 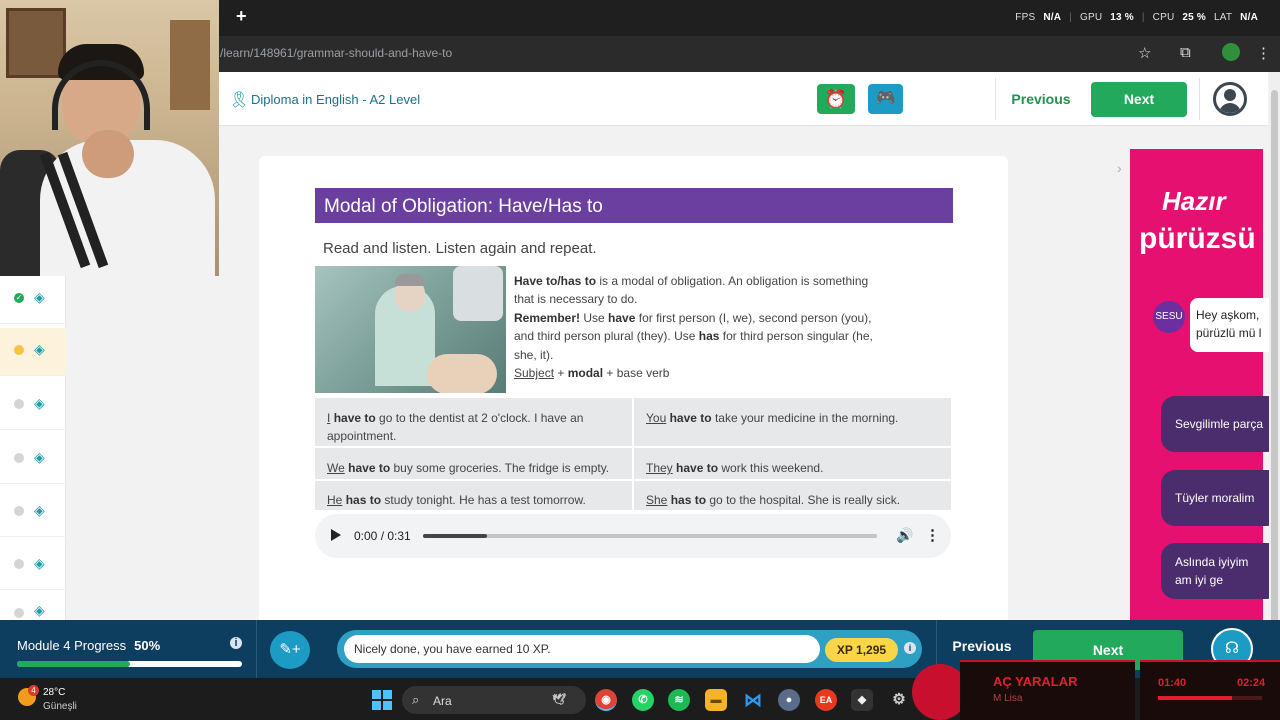 I want to click on dentist-photo, so click(x=410, y=329).